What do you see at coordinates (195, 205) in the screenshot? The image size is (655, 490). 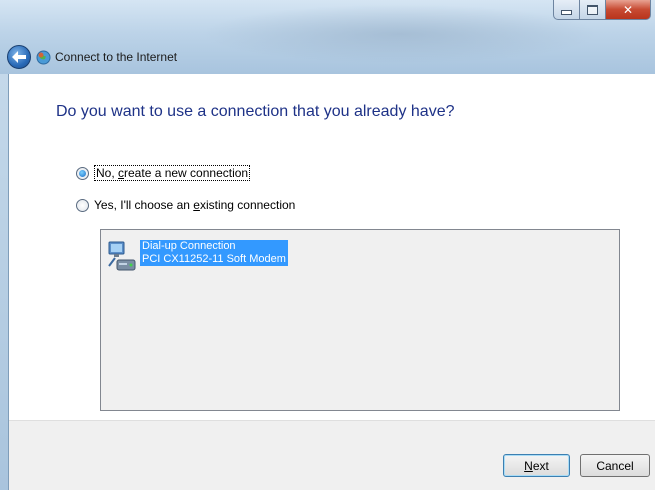 I see `option-choose-existing-label: Yes, I'll choose an existing connection` at bounding box center [195, 205].